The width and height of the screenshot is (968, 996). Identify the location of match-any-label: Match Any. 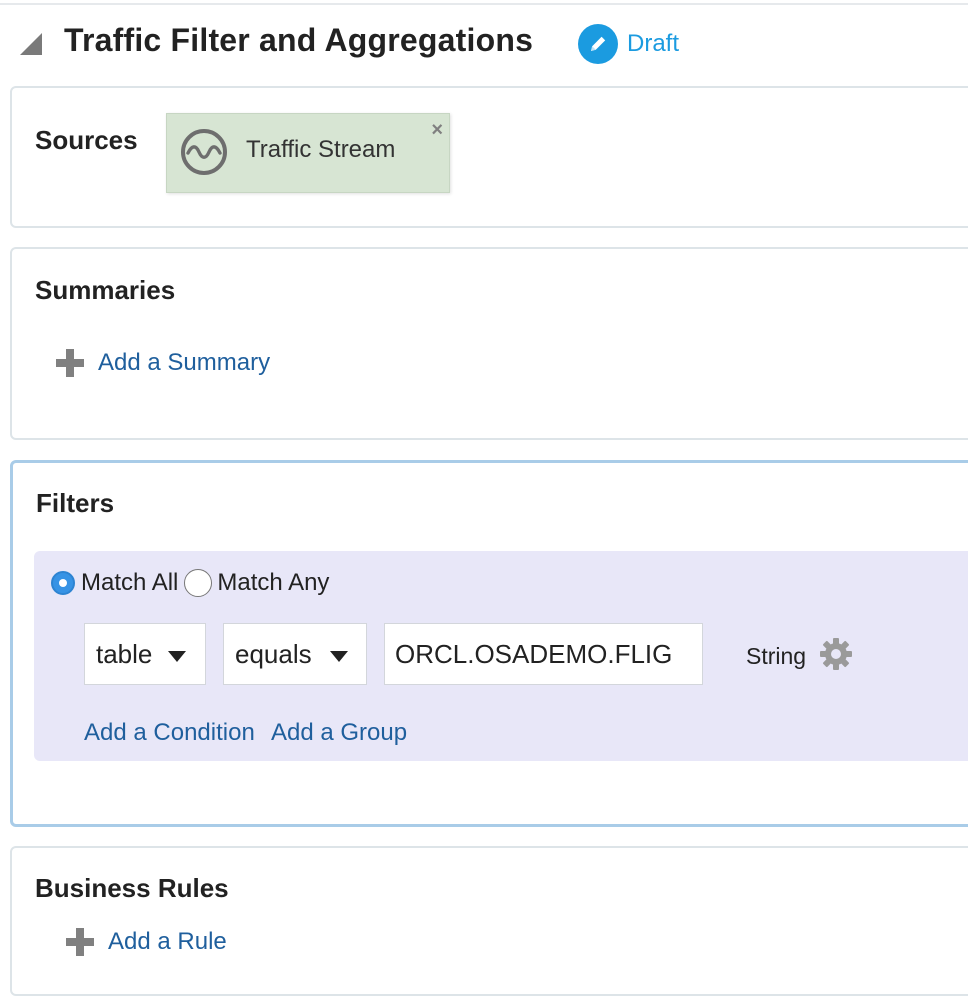
(273, 583).